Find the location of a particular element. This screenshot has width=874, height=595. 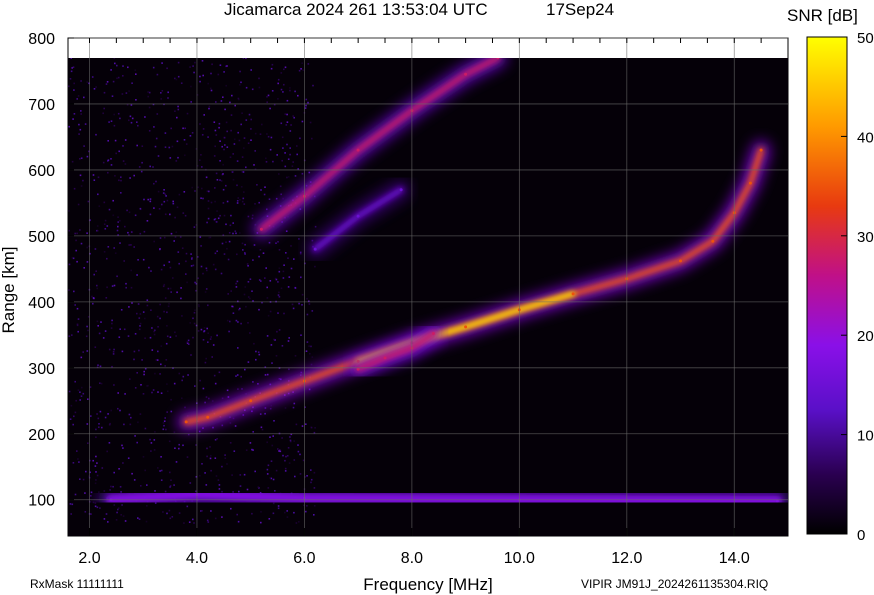

trace-point is located at coordinates (261, 229).